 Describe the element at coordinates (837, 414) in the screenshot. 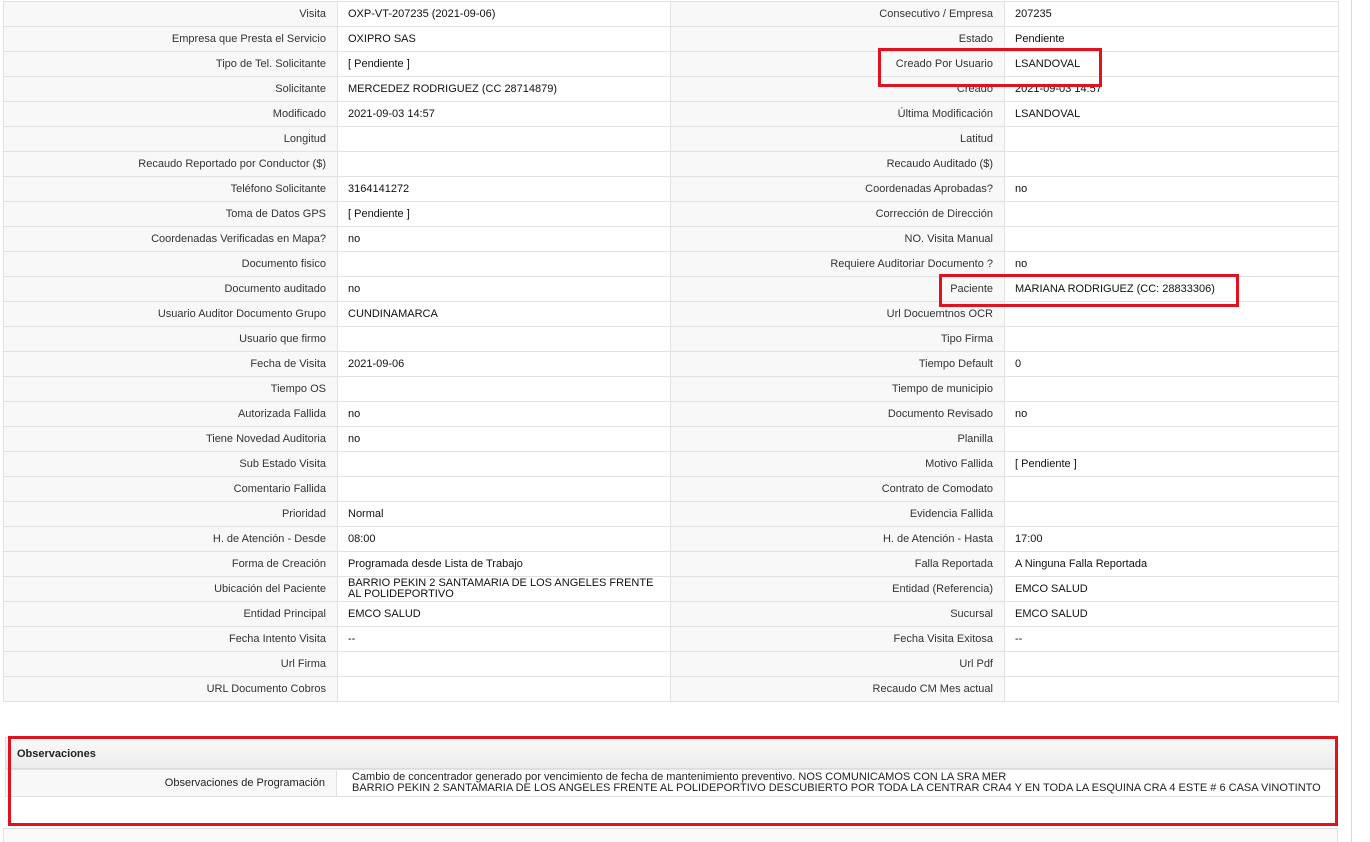

I see `field-label: Documento Revisado` at that location.